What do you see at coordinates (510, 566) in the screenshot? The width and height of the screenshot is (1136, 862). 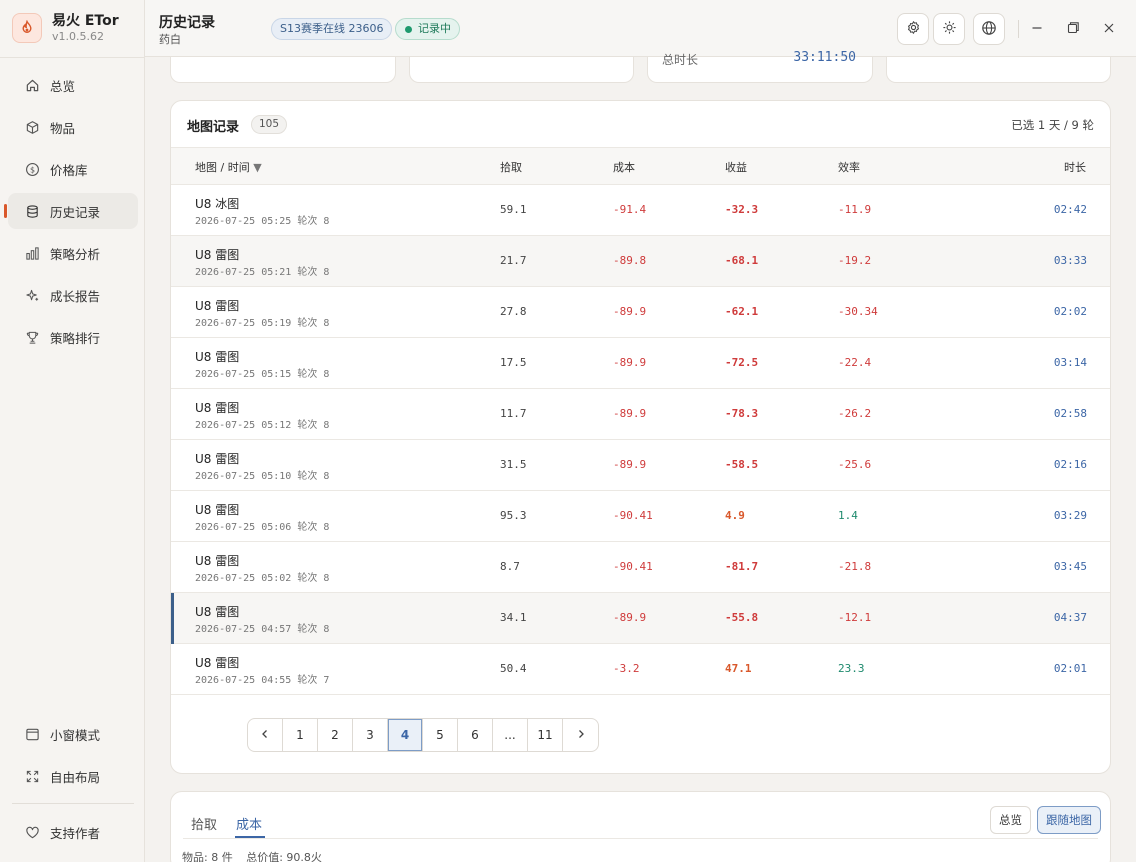 I see `pick-value: 8.7` at bounding box center [510, 566].